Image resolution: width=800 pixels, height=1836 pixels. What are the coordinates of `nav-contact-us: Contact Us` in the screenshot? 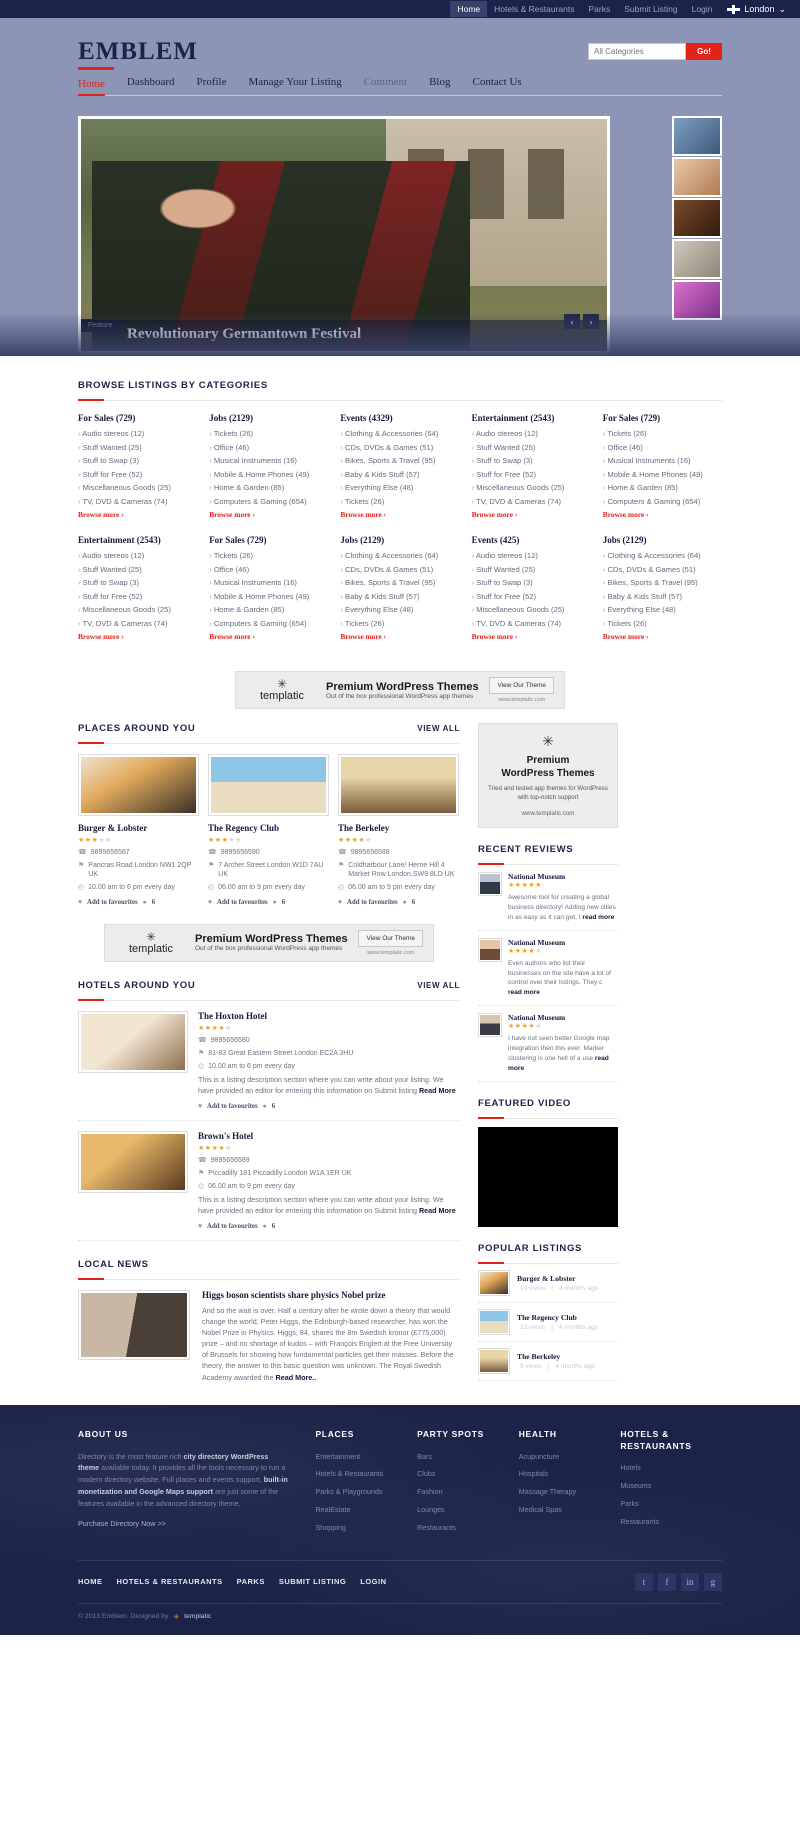 It's located at (497, 83).